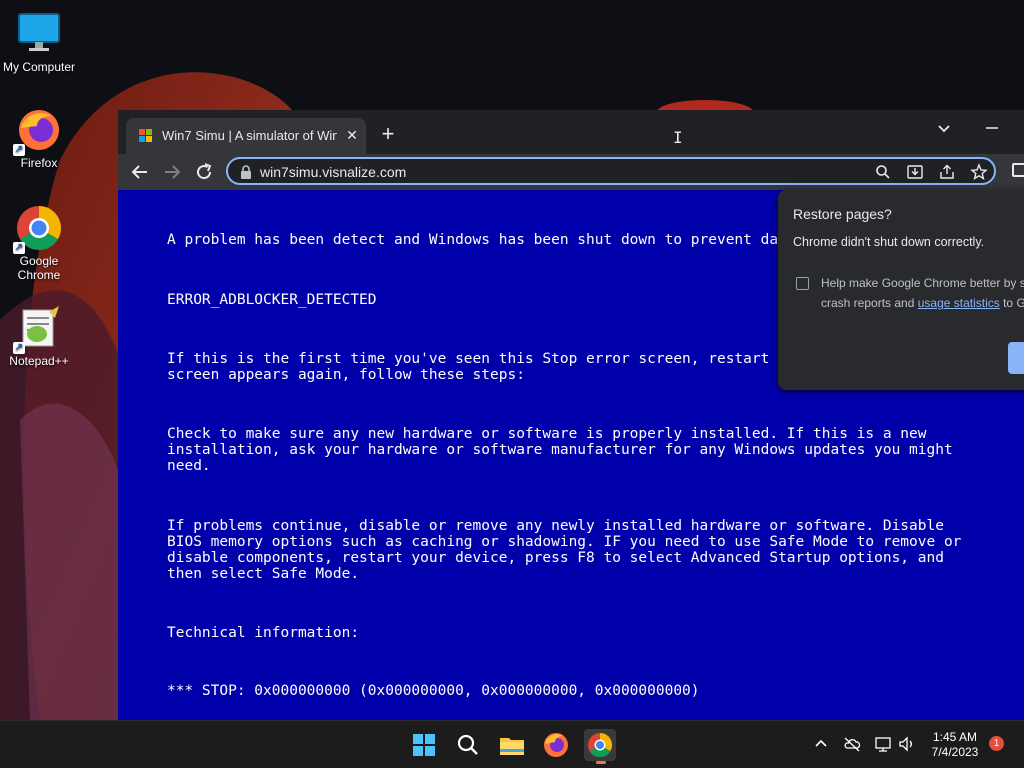  Describe the element at coordinates (601, 762) in the screenshot. I see `active-app-indicator` at that location.